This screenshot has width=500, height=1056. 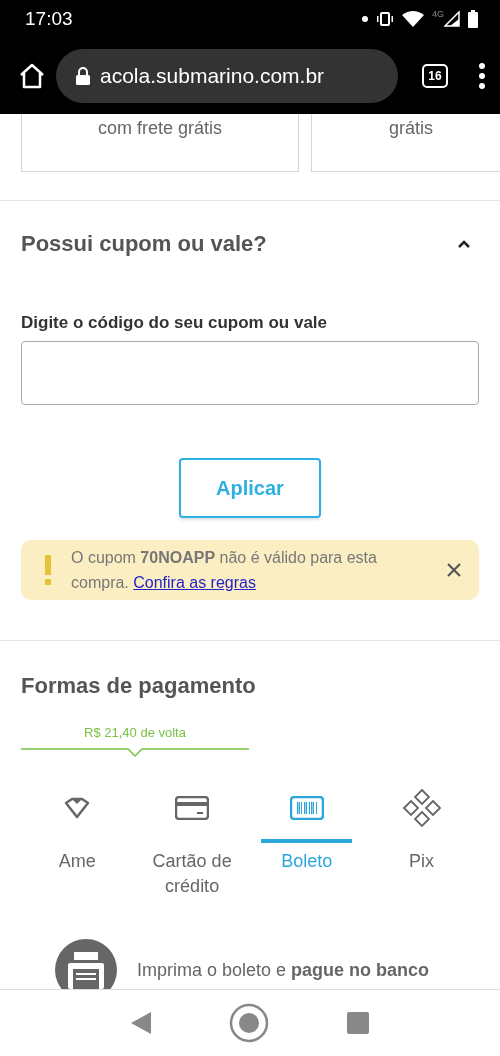 What do you see at coordinates (32, 76) in the screenshot?
I see `home-icon` at bounding box center [32, 76].